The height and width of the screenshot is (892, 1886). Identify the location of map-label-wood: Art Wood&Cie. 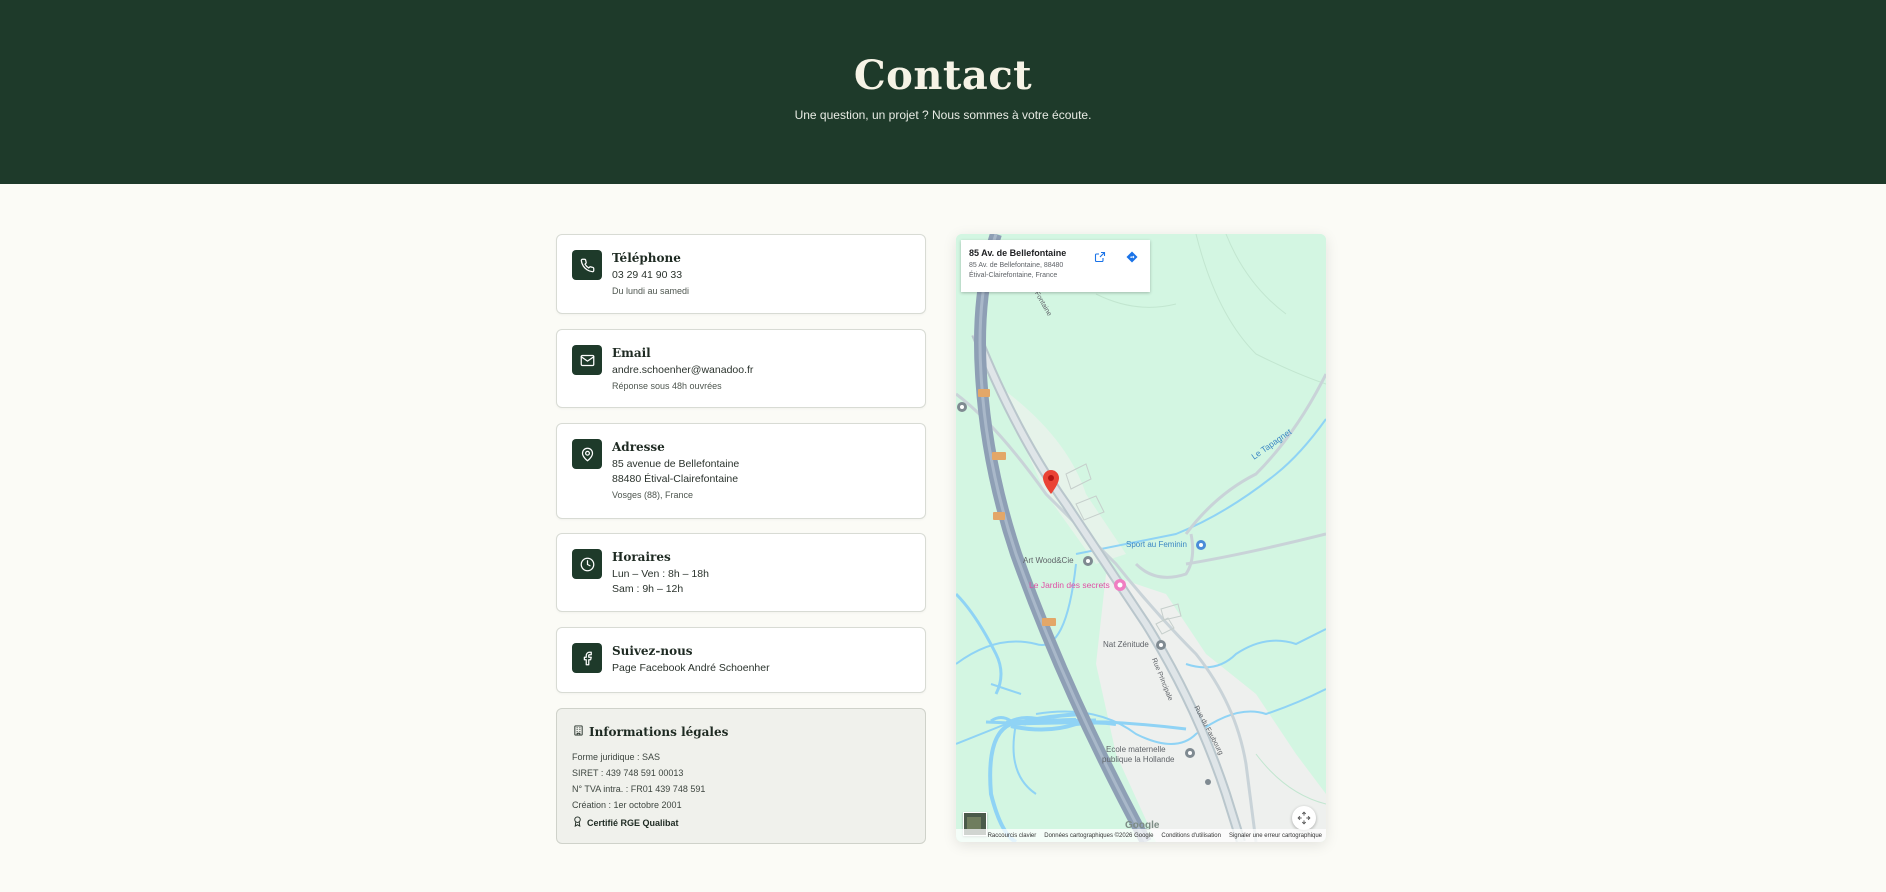
(1048, 560).